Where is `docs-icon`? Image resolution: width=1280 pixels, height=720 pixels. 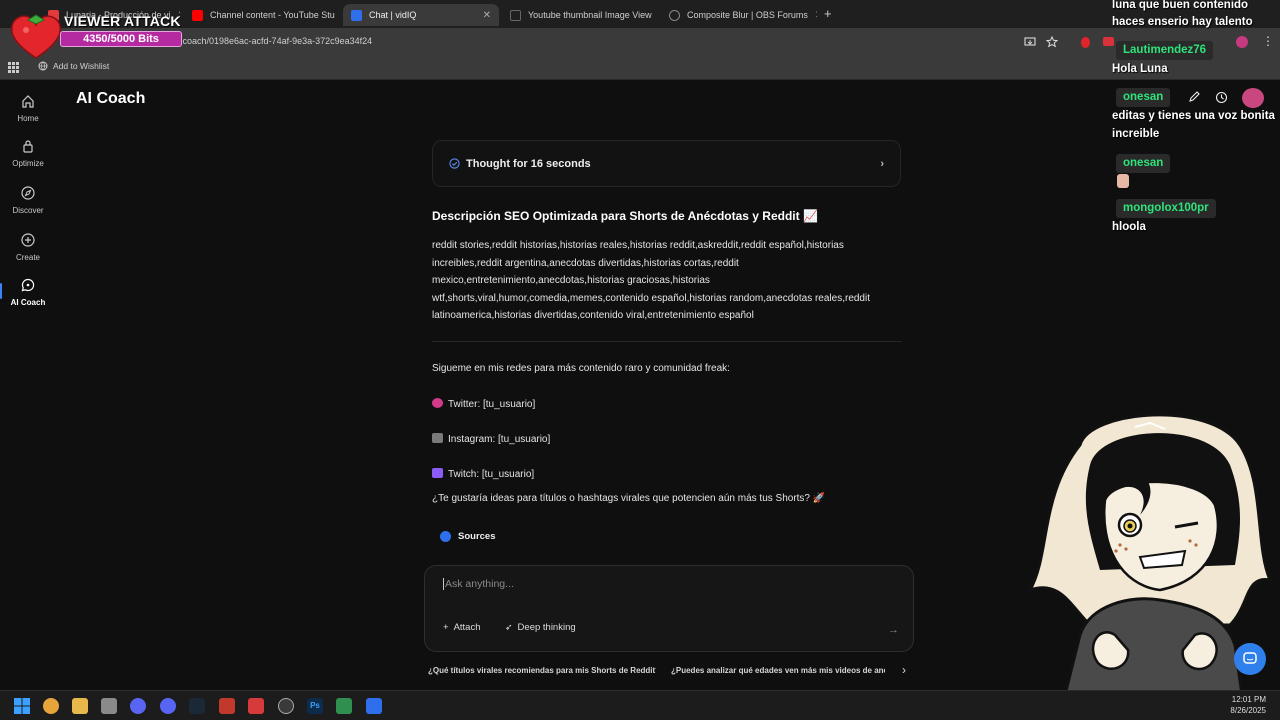
docs-icon is located at coordinates (374, 706).